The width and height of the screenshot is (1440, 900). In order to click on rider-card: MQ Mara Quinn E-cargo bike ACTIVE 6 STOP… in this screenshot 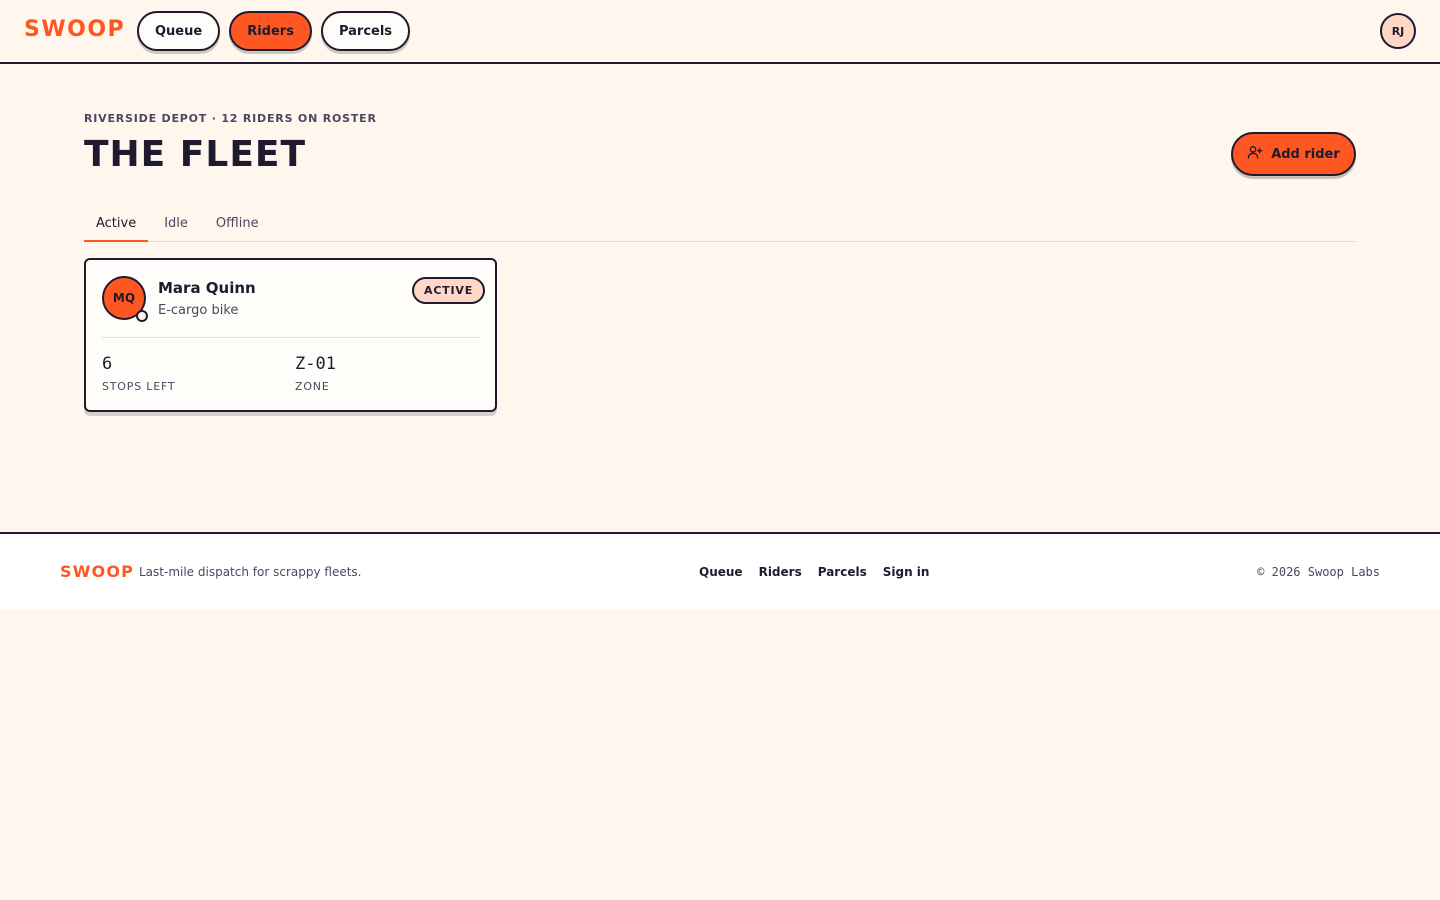, I will do `click(290, 335)`.